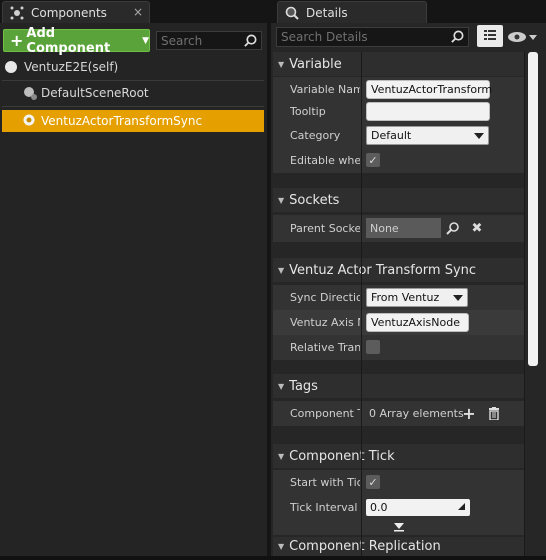 This screenshot has width=546, height=560. Describe the element at coordinates (303, 386) in the screenshot. I see `section-title: Tags` at that location.